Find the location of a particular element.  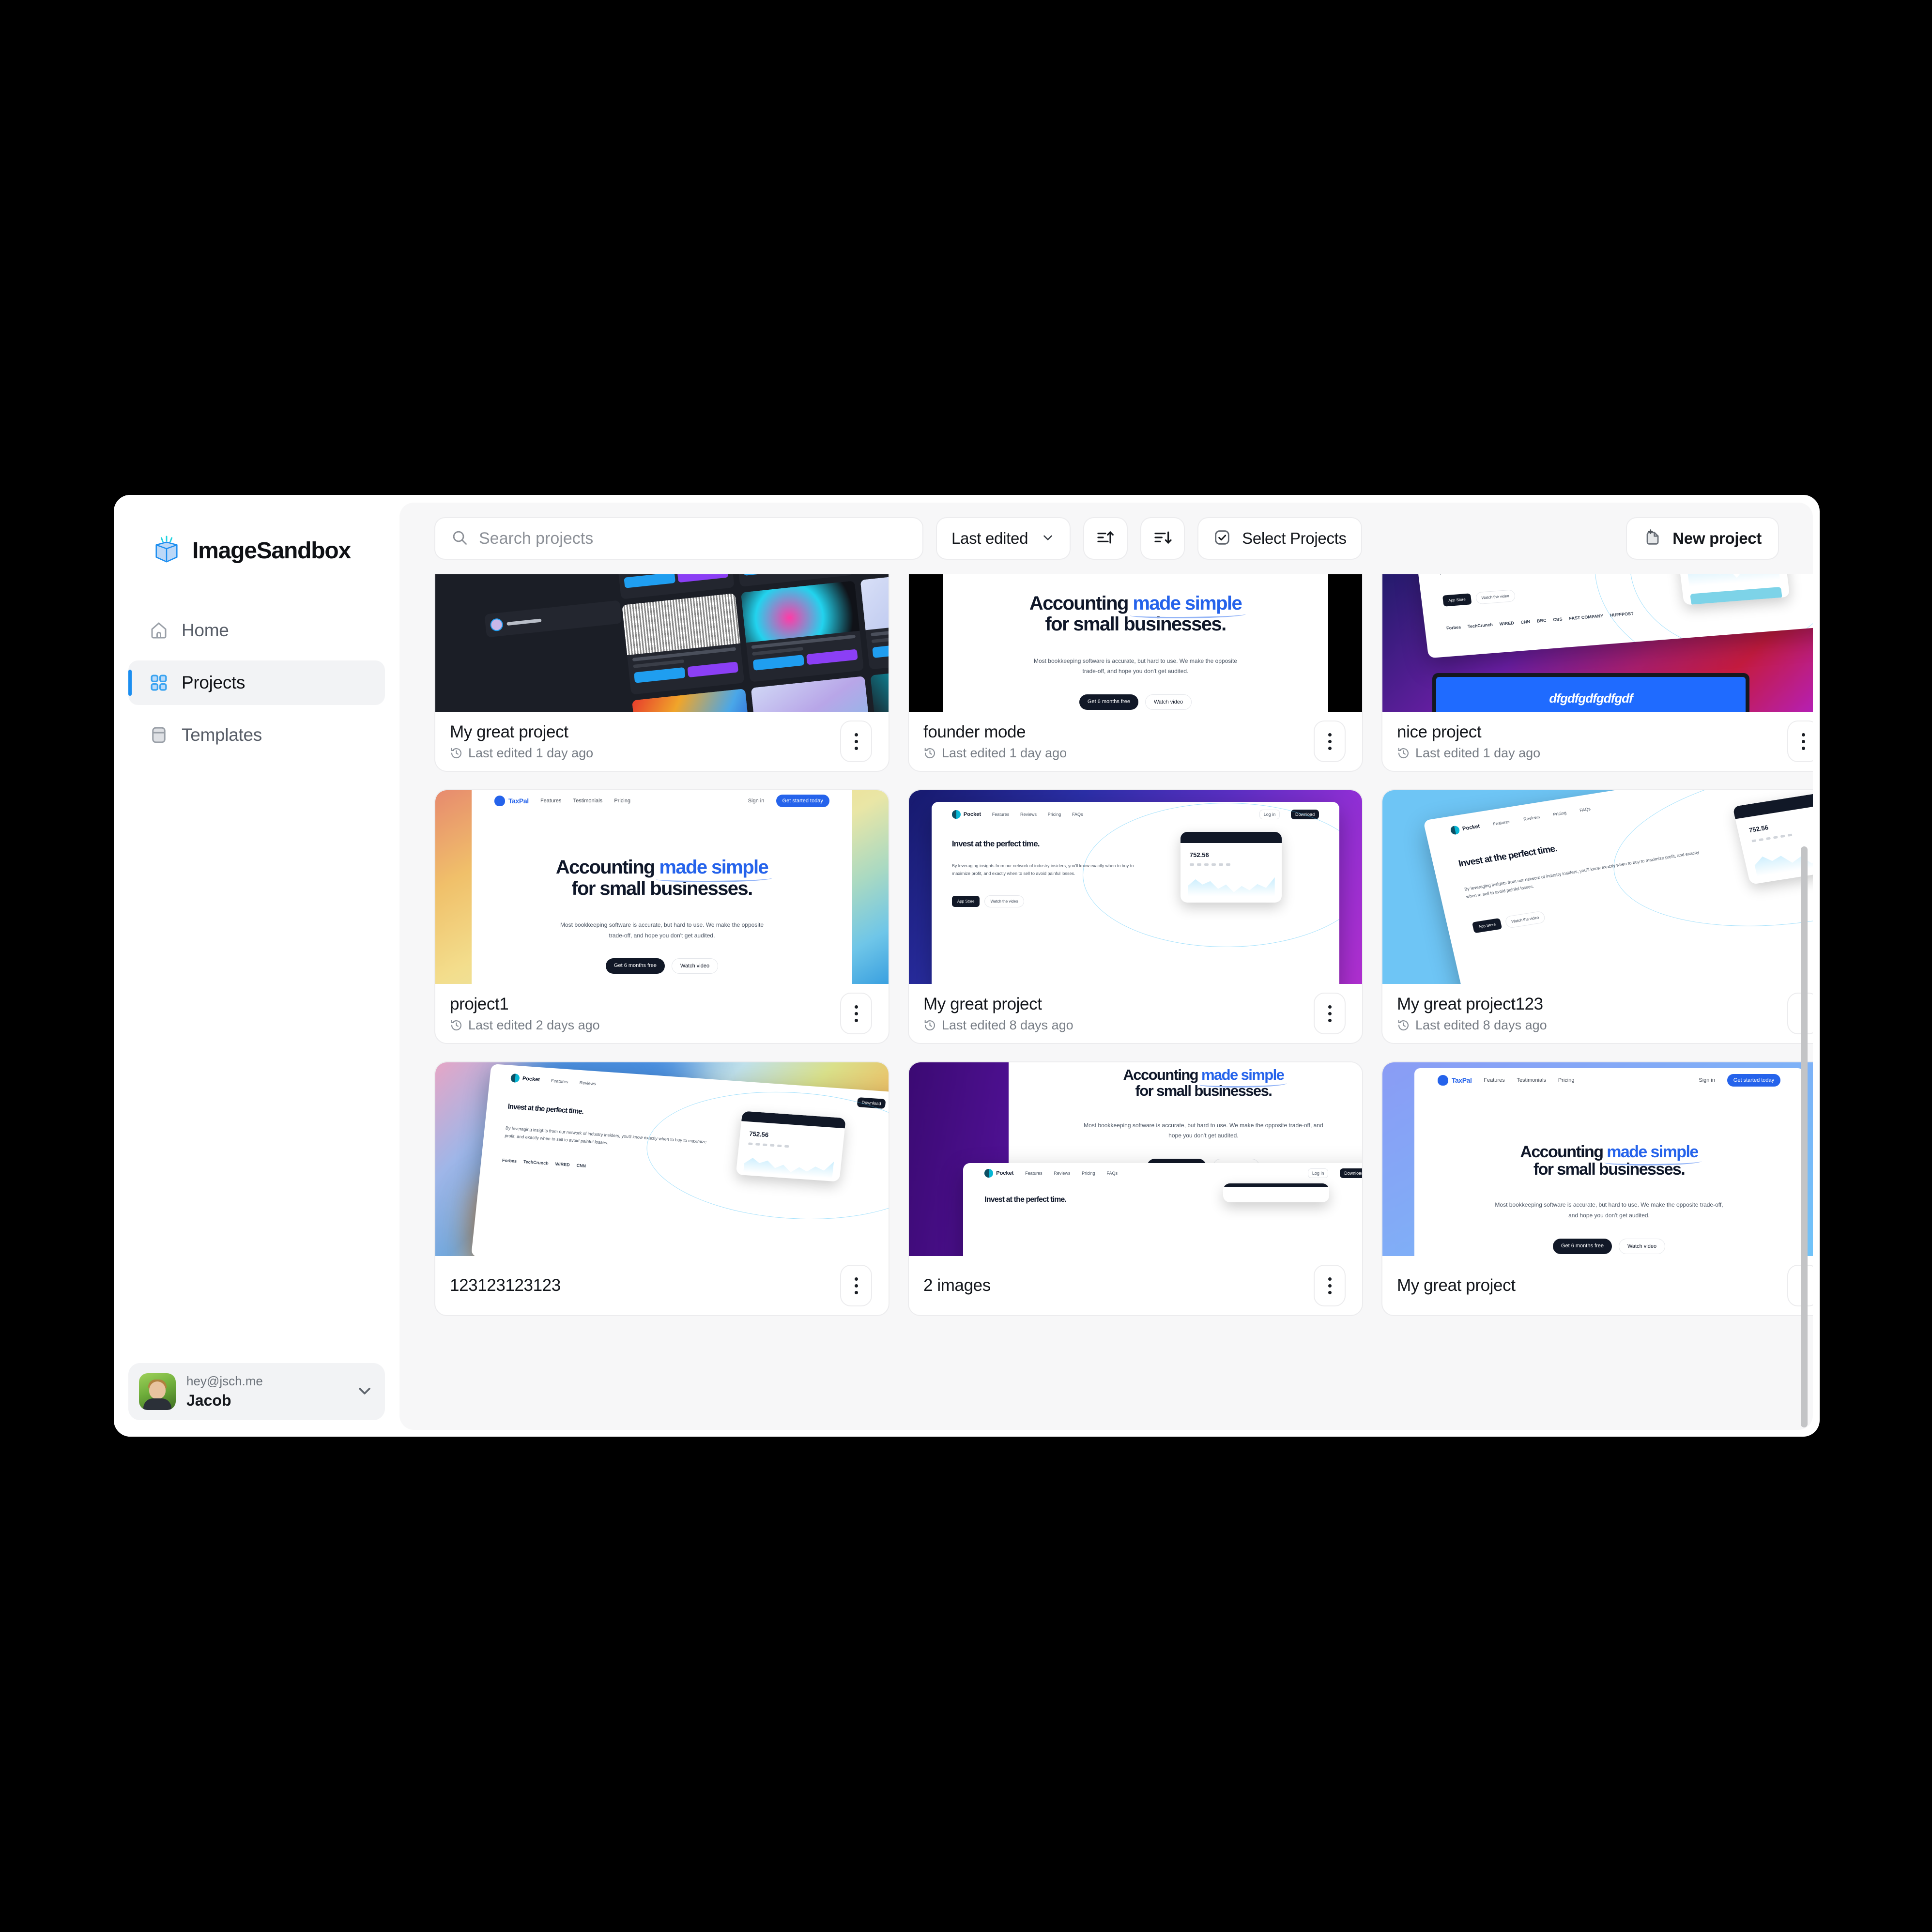

sort-descending-icon is located at coordinates (1162, 539).